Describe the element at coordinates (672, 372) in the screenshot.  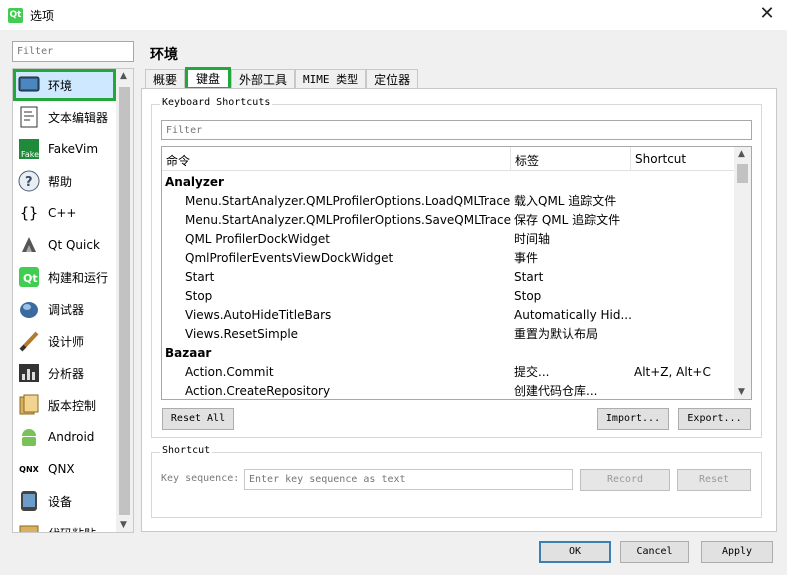
I see `cell-shortcut: Alt+Z, Alt+C` at that location.